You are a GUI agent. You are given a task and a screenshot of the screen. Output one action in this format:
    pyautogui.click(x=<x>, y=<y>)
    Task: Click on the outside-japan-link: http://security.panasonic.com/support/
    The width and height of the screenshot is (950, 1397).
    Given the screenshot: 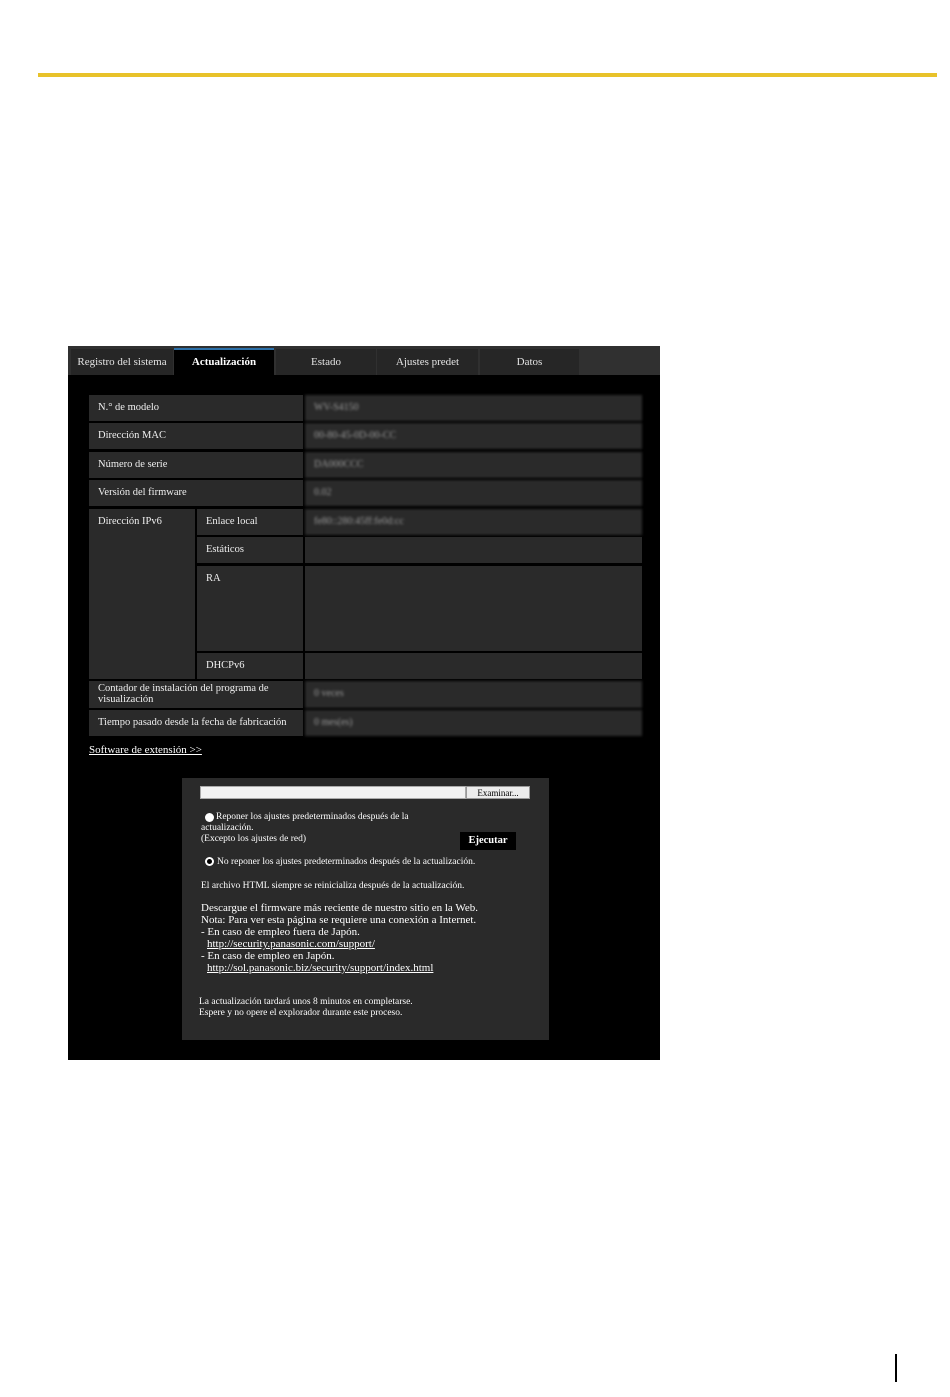 What is the action you would take?
    pyautogui.click(x=291, y=944)
    